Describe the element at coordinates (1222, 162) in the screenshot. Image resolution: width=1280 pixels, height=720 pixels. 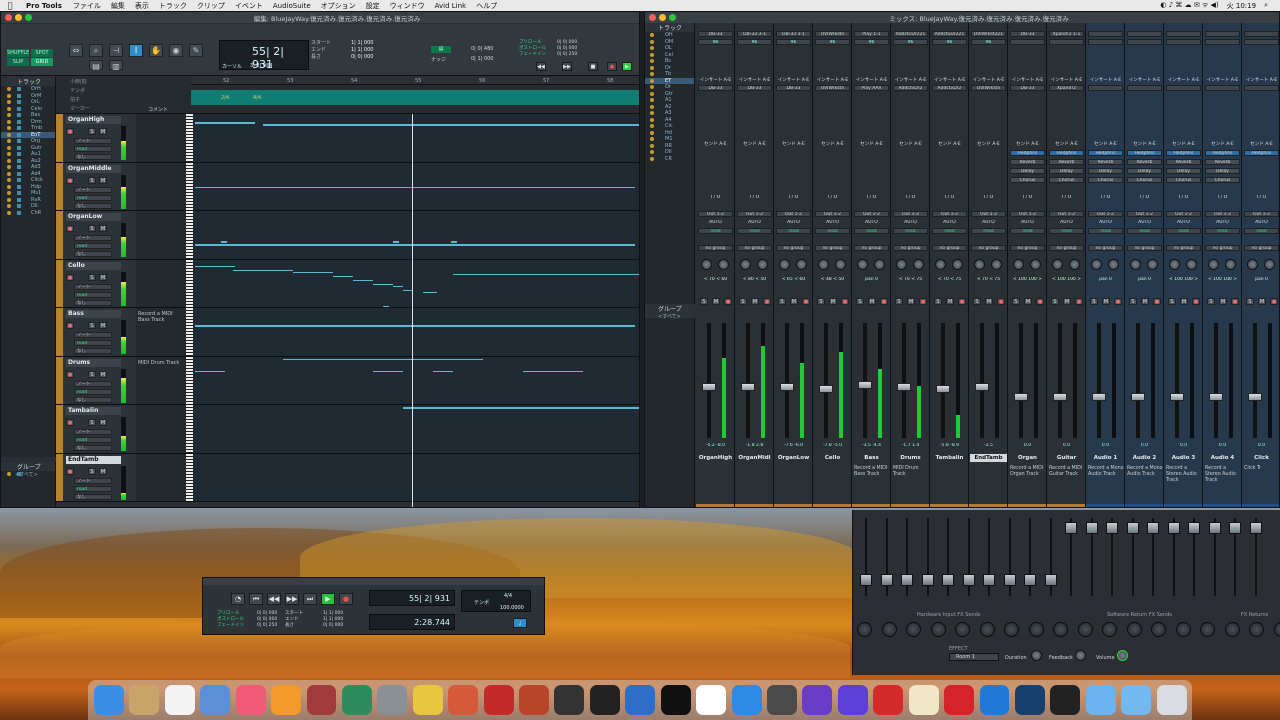
I see `send-slot: Reverb` at that location.